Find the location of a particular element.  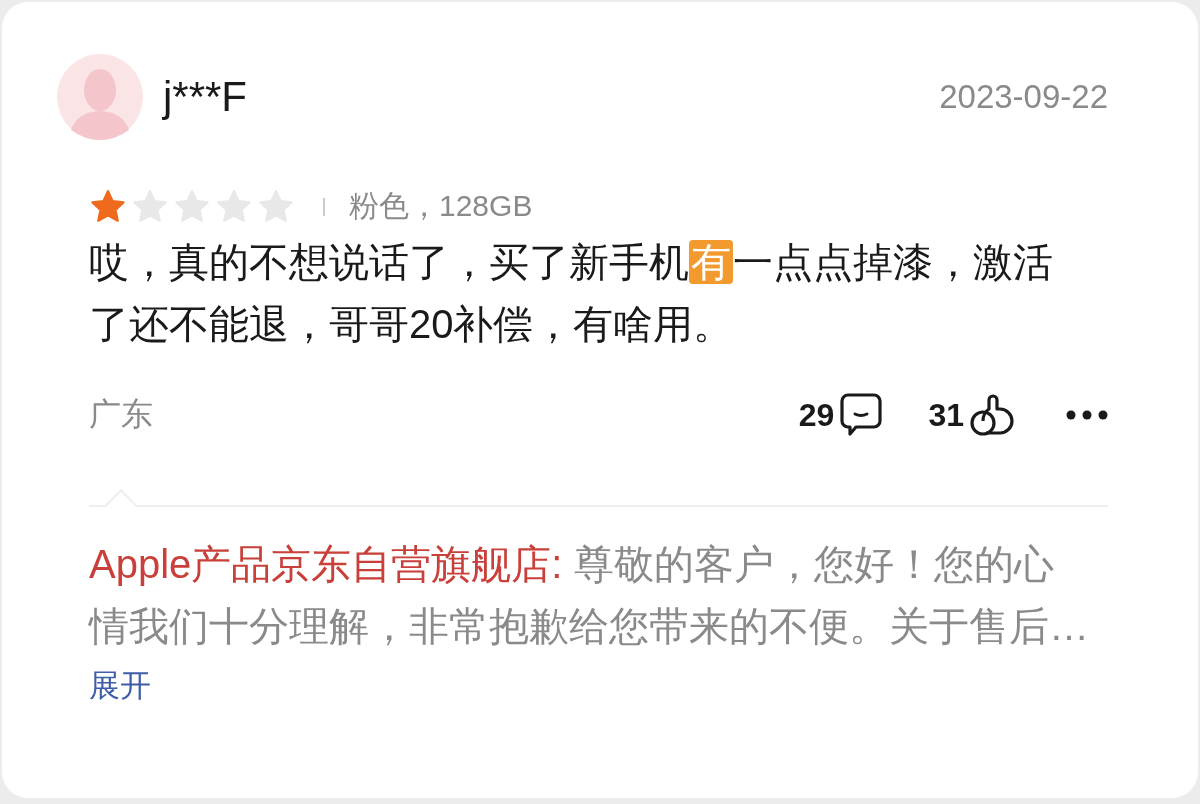

review-text: 哎，真的不想说话了，买了新手机有一点点掉漆，激活了还不能退，哥哥20补偿，有啥用。 is located at coordinates (571, 293).